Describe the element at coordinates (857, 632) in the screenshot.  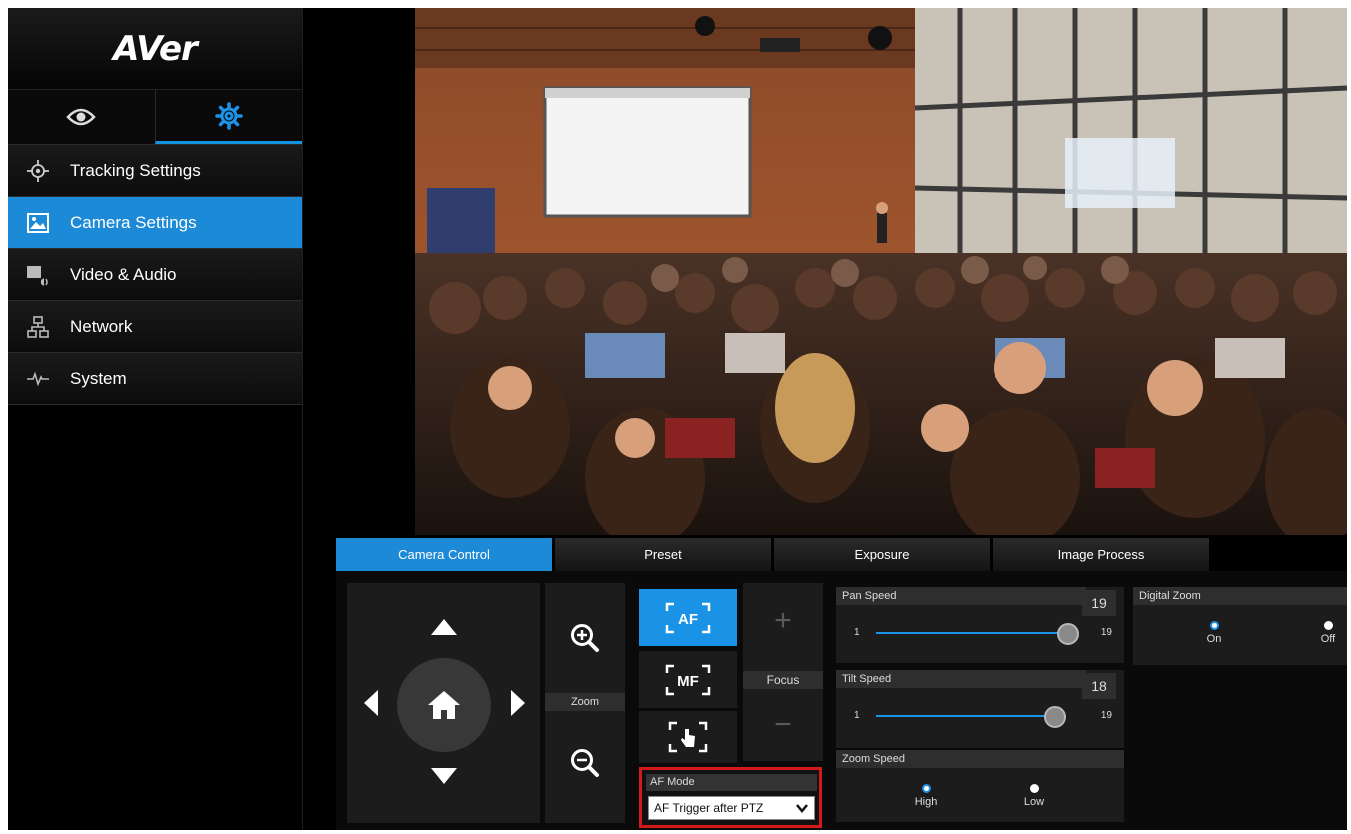
I see `pan-speed-min: 1` at that location.